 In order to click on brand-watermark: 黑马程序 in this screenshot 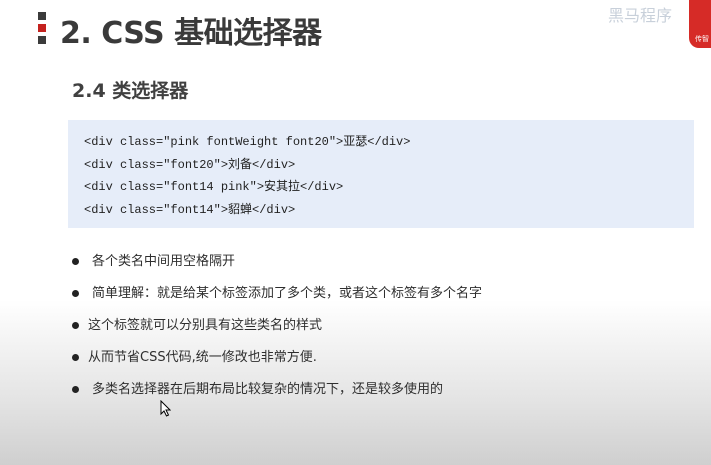, I will do `click(640, 15)`.